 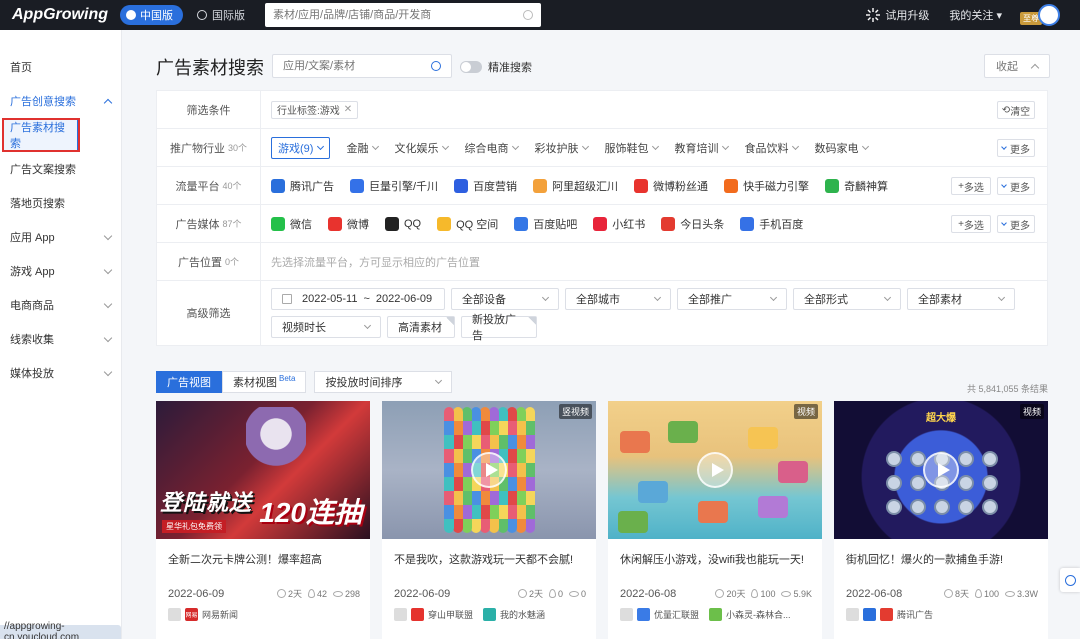 What do you see at coordinates (941, 564) in the screenshot?
I see `ad-title: 街机回忆！爆火的一款捕鱼手游!` at bounding box center [941, 564].